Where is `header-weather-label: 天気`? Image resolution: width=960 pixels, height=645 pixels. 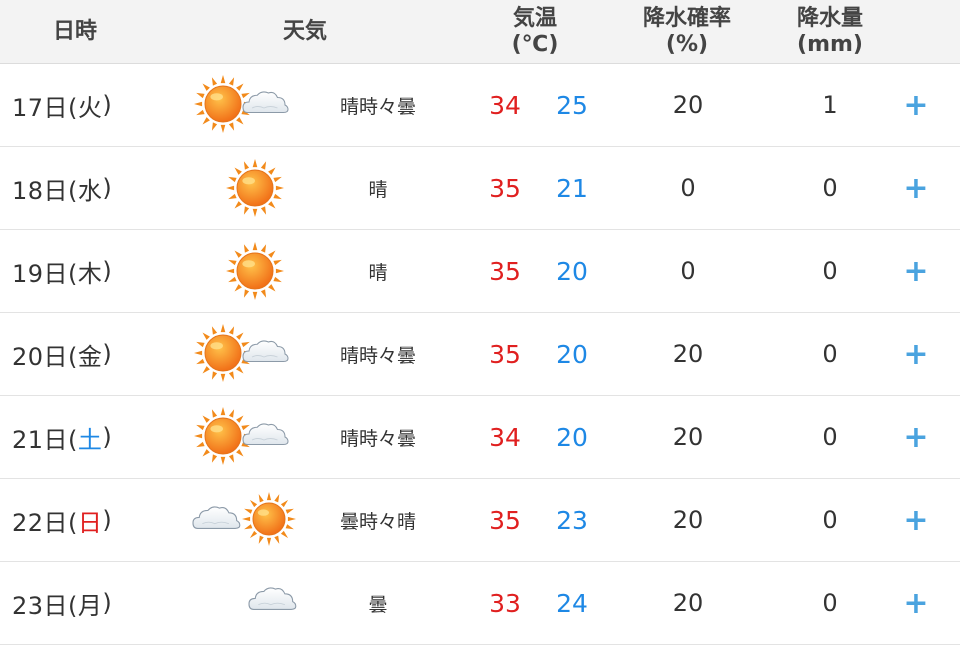 header-weather-label: 天気 is located at coordinates (304, 31).